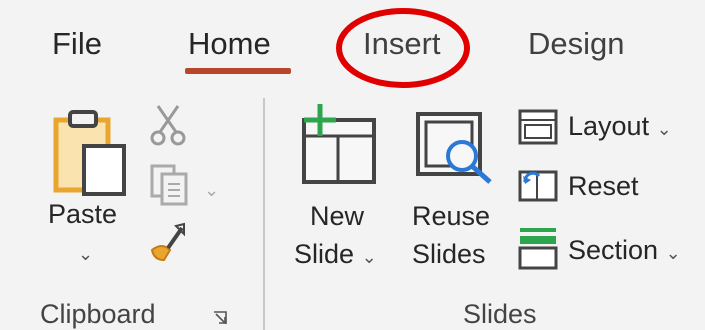 This screenshot has height=330, width=705. What do you see at coordinates (455, 147) in the screenshot?
I see `reuse-slides-icon` at bounding box center [455, 147].